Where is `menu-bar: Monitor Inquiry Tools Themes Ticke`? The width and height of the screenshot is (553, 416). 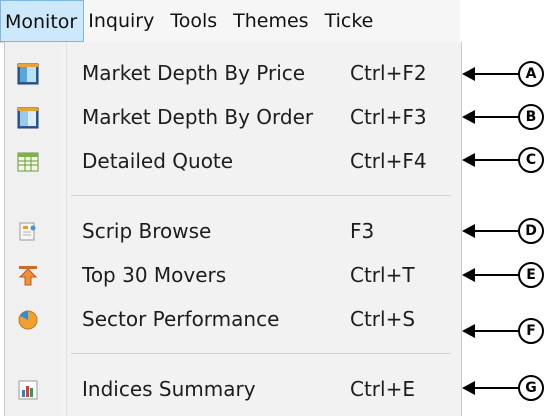
menu-bar: Monitor Inquiry Tools Themes Ticke is located at coordinates (230, 21).